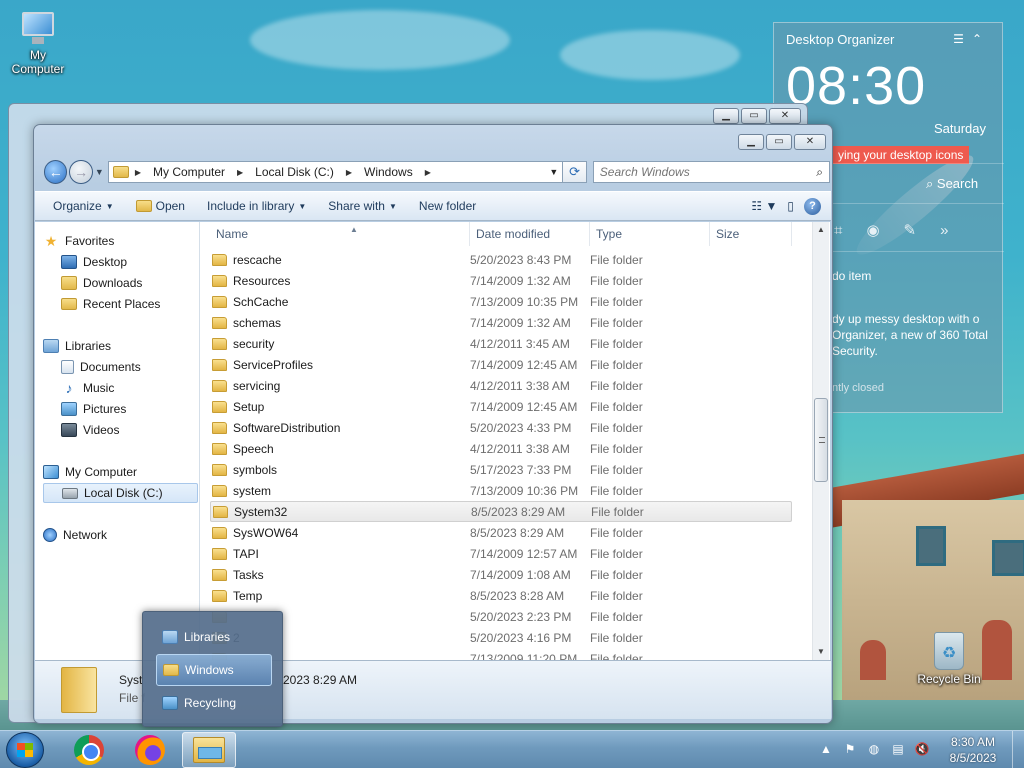  What do you see at coordinates (501, 448) in the screenshot?
I see `table-row: Speech 4/12/2011 3:38 AM File folder` at bounding box center [501, 448].